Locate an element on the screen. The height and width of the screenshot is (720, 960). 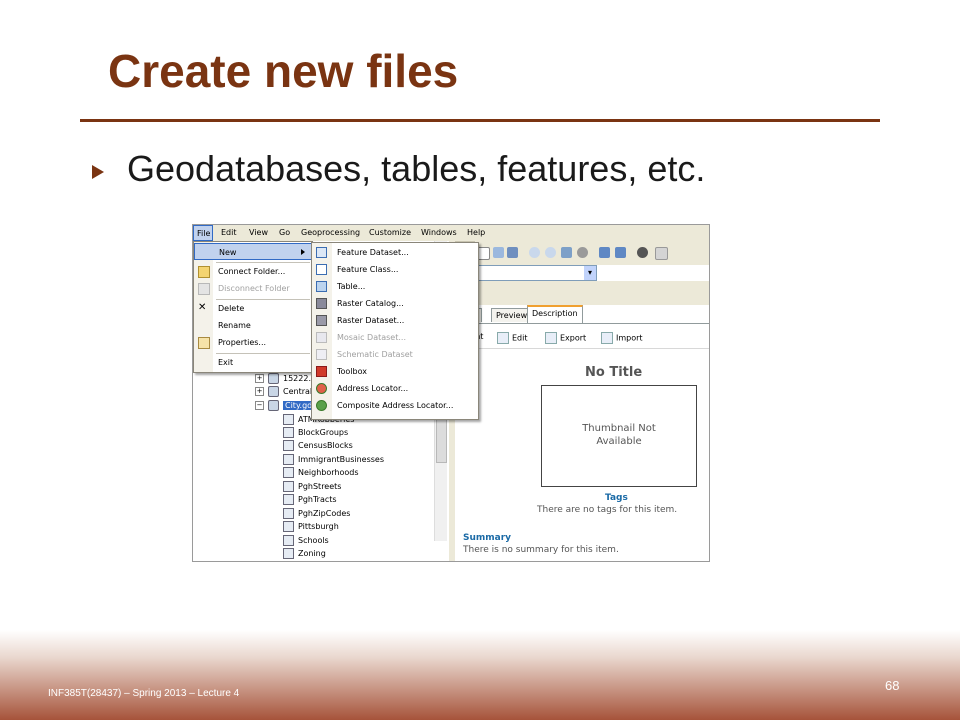
mosaic-dataset-icon is located at coordinates (321, 337).